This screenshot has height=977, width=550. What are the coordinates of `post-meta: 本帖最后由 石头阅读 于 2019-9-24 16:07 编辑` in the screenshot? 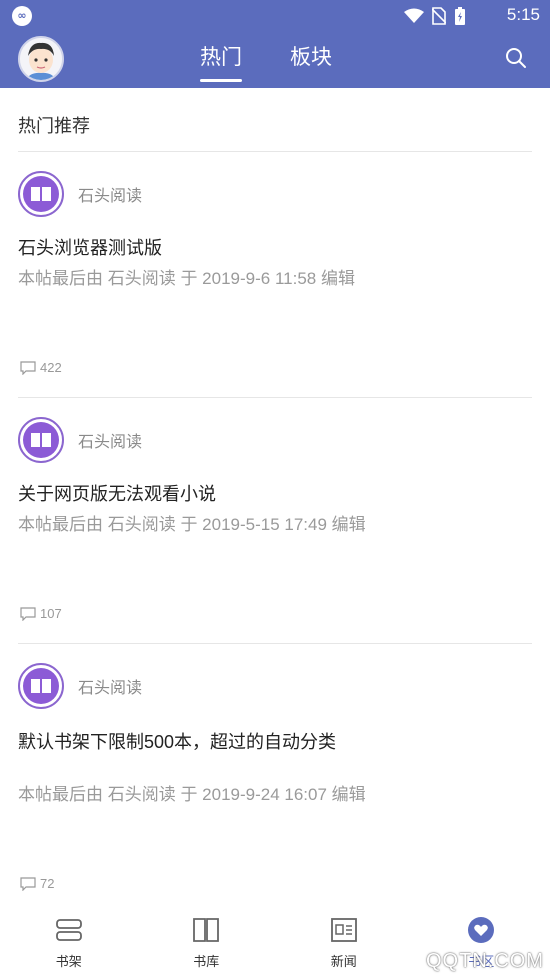 It's located at (192, 794).